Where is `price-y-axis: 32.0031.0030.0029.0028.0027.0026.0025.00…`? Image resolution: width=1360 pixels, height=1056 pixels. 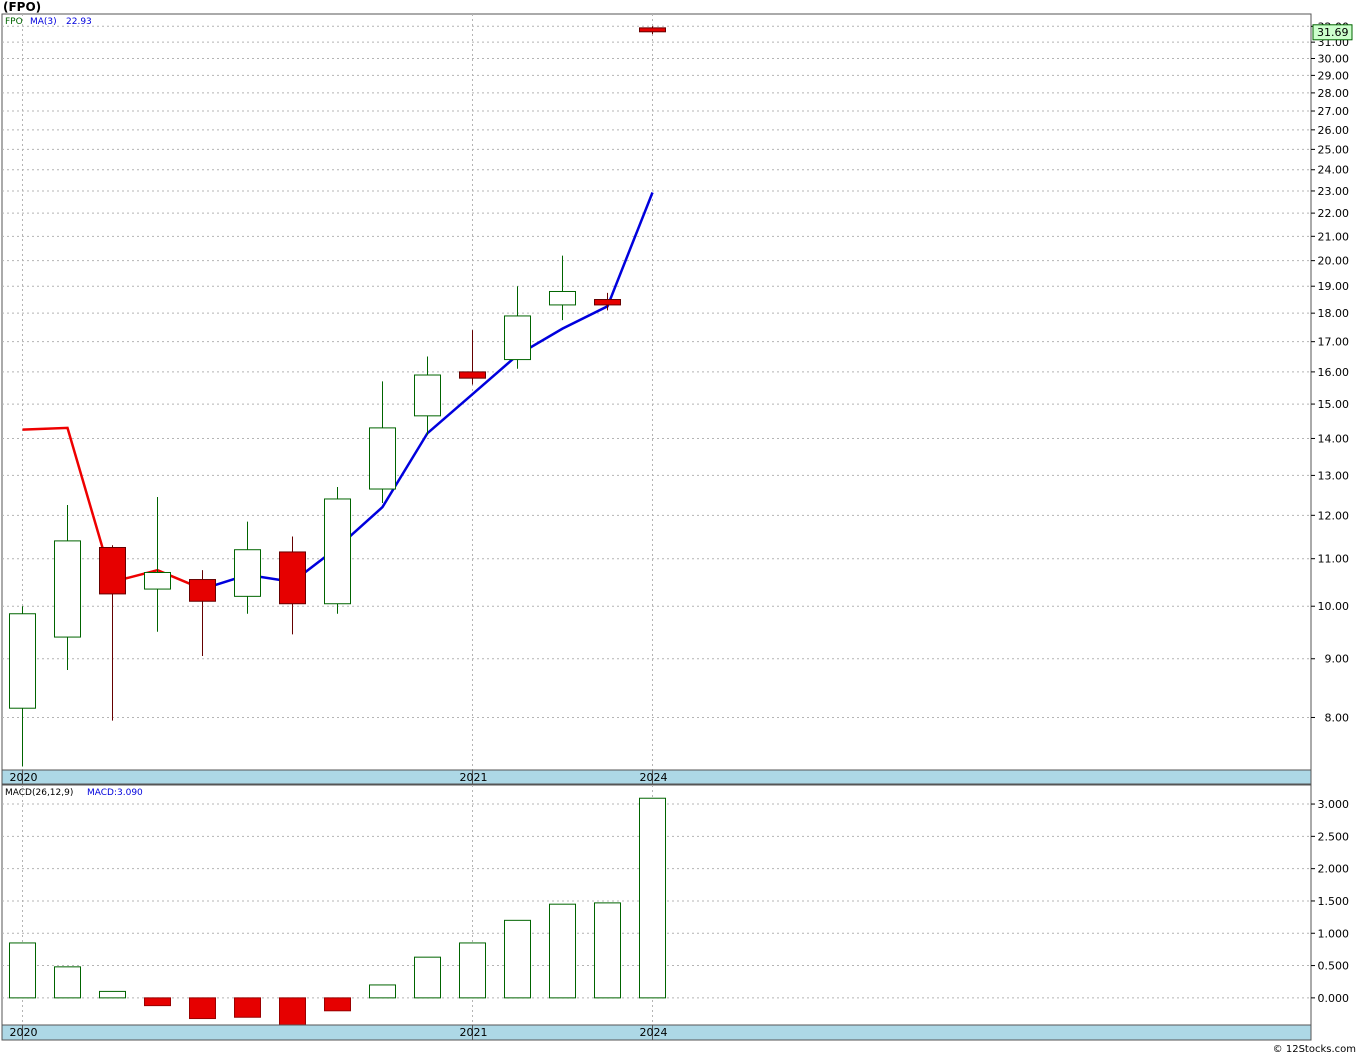
price-y-axis: 32.0031.0030.0029.0028.0027.0026.0025.00… is located at coordinates (1330, 372).